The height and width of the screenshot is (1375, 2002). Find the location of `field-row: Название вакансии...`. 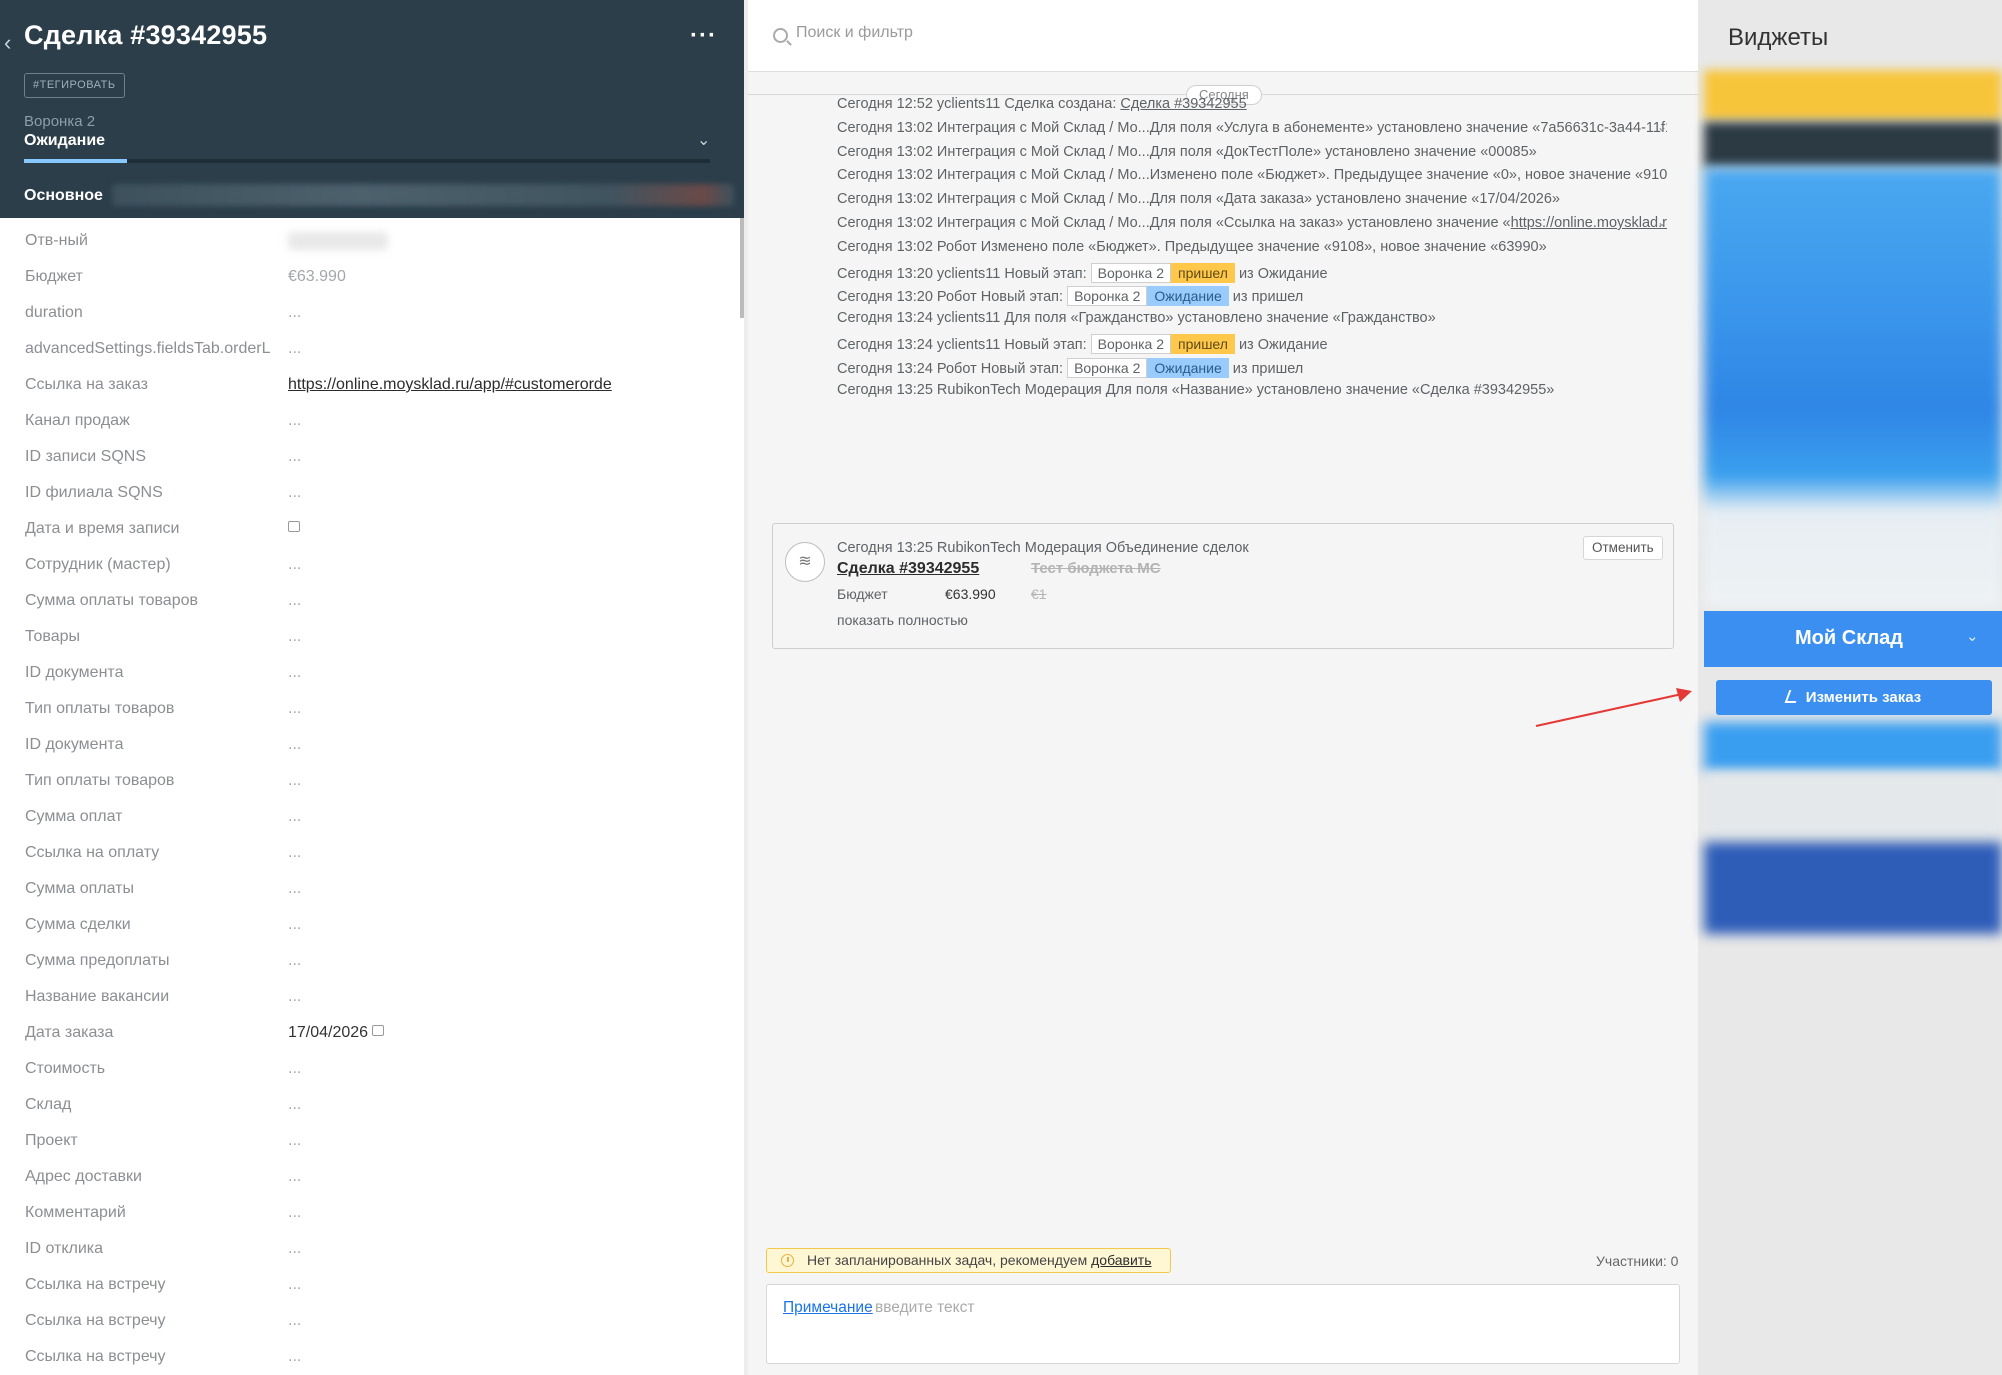

field-row: Название вакансии... is located at coordinates (370, 1006).